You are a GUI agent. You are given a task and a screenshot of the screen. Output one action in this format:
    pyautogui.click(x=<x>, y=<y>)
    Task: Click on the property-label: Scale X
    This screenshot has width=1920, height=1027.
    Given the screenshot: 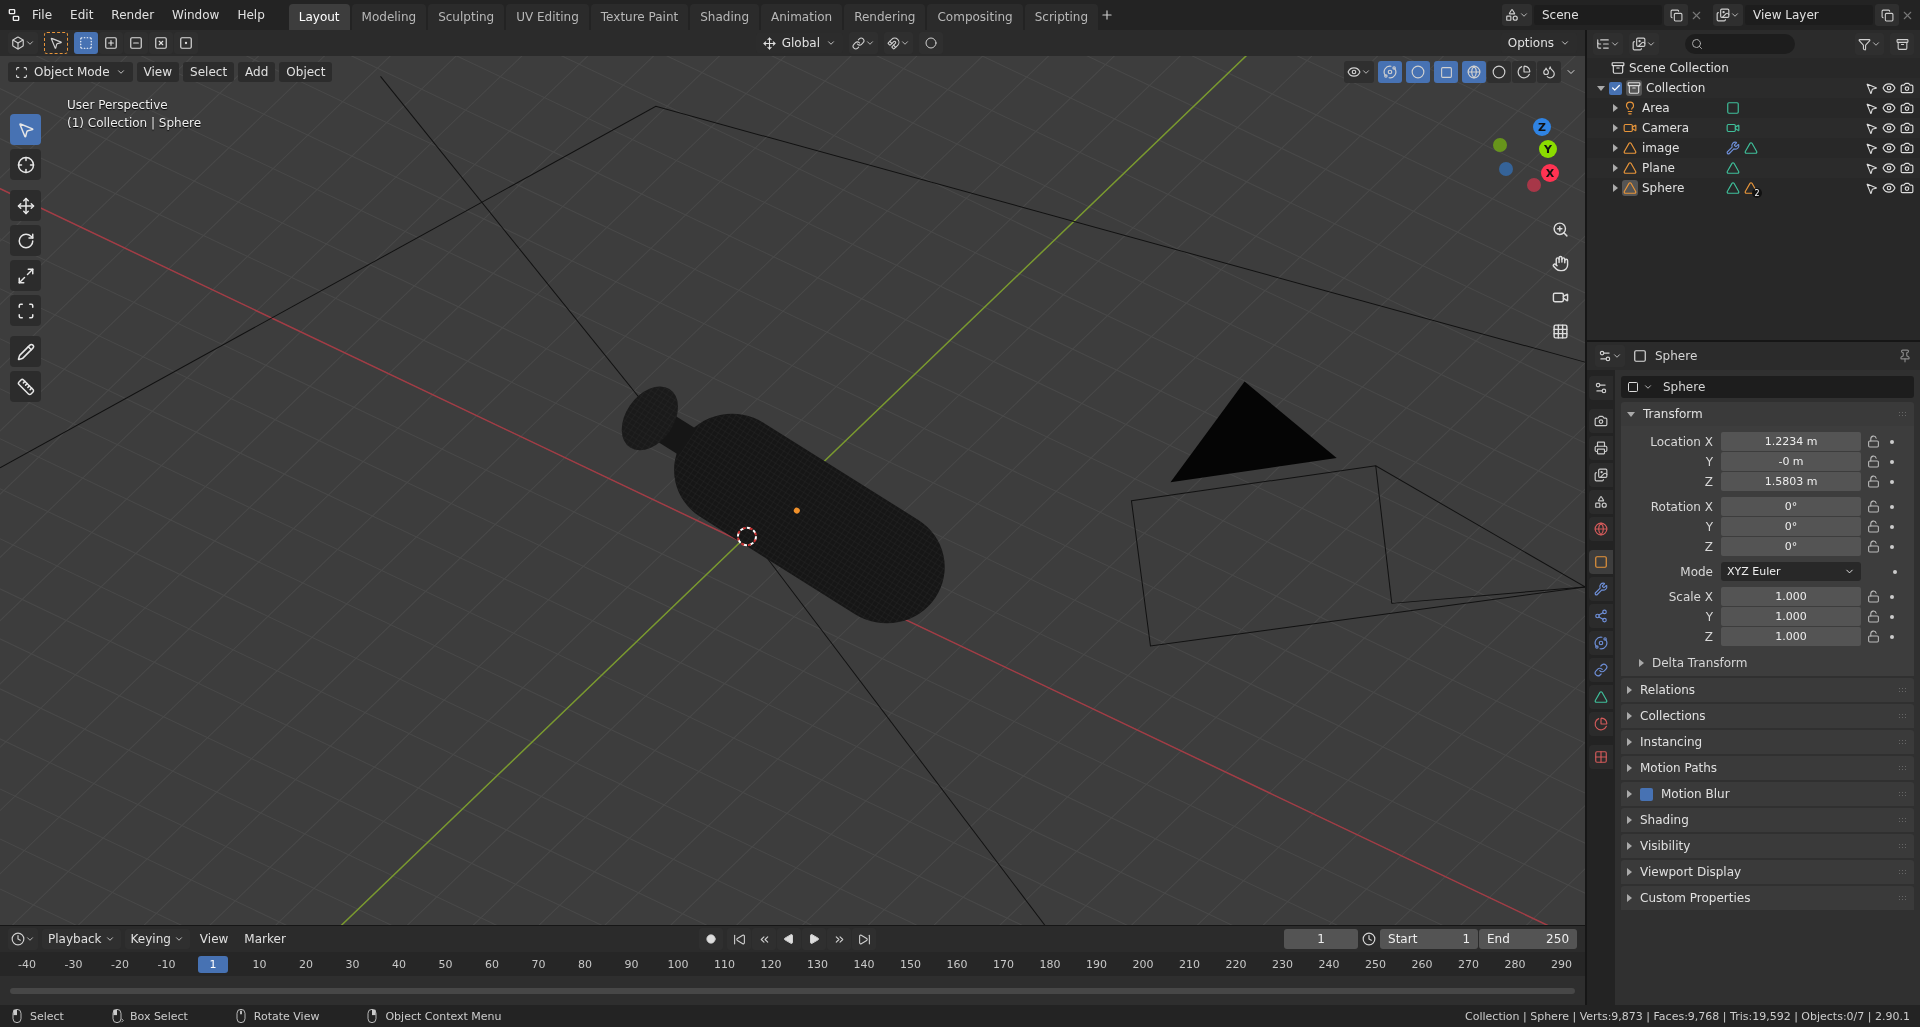 What is the action you would take?
    pyautogui.click(x=1690, y=596)
    